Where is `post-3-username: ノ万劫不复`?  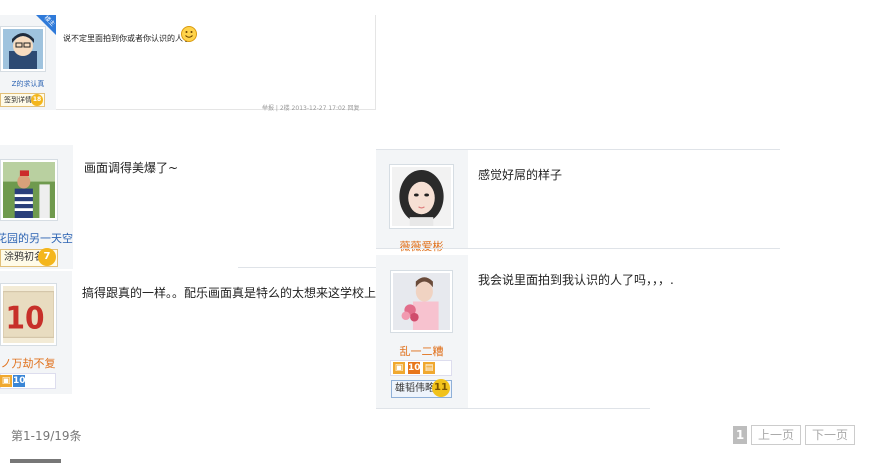
post-3-username: ノ万劫不复 is located at coordinates (28, 363).